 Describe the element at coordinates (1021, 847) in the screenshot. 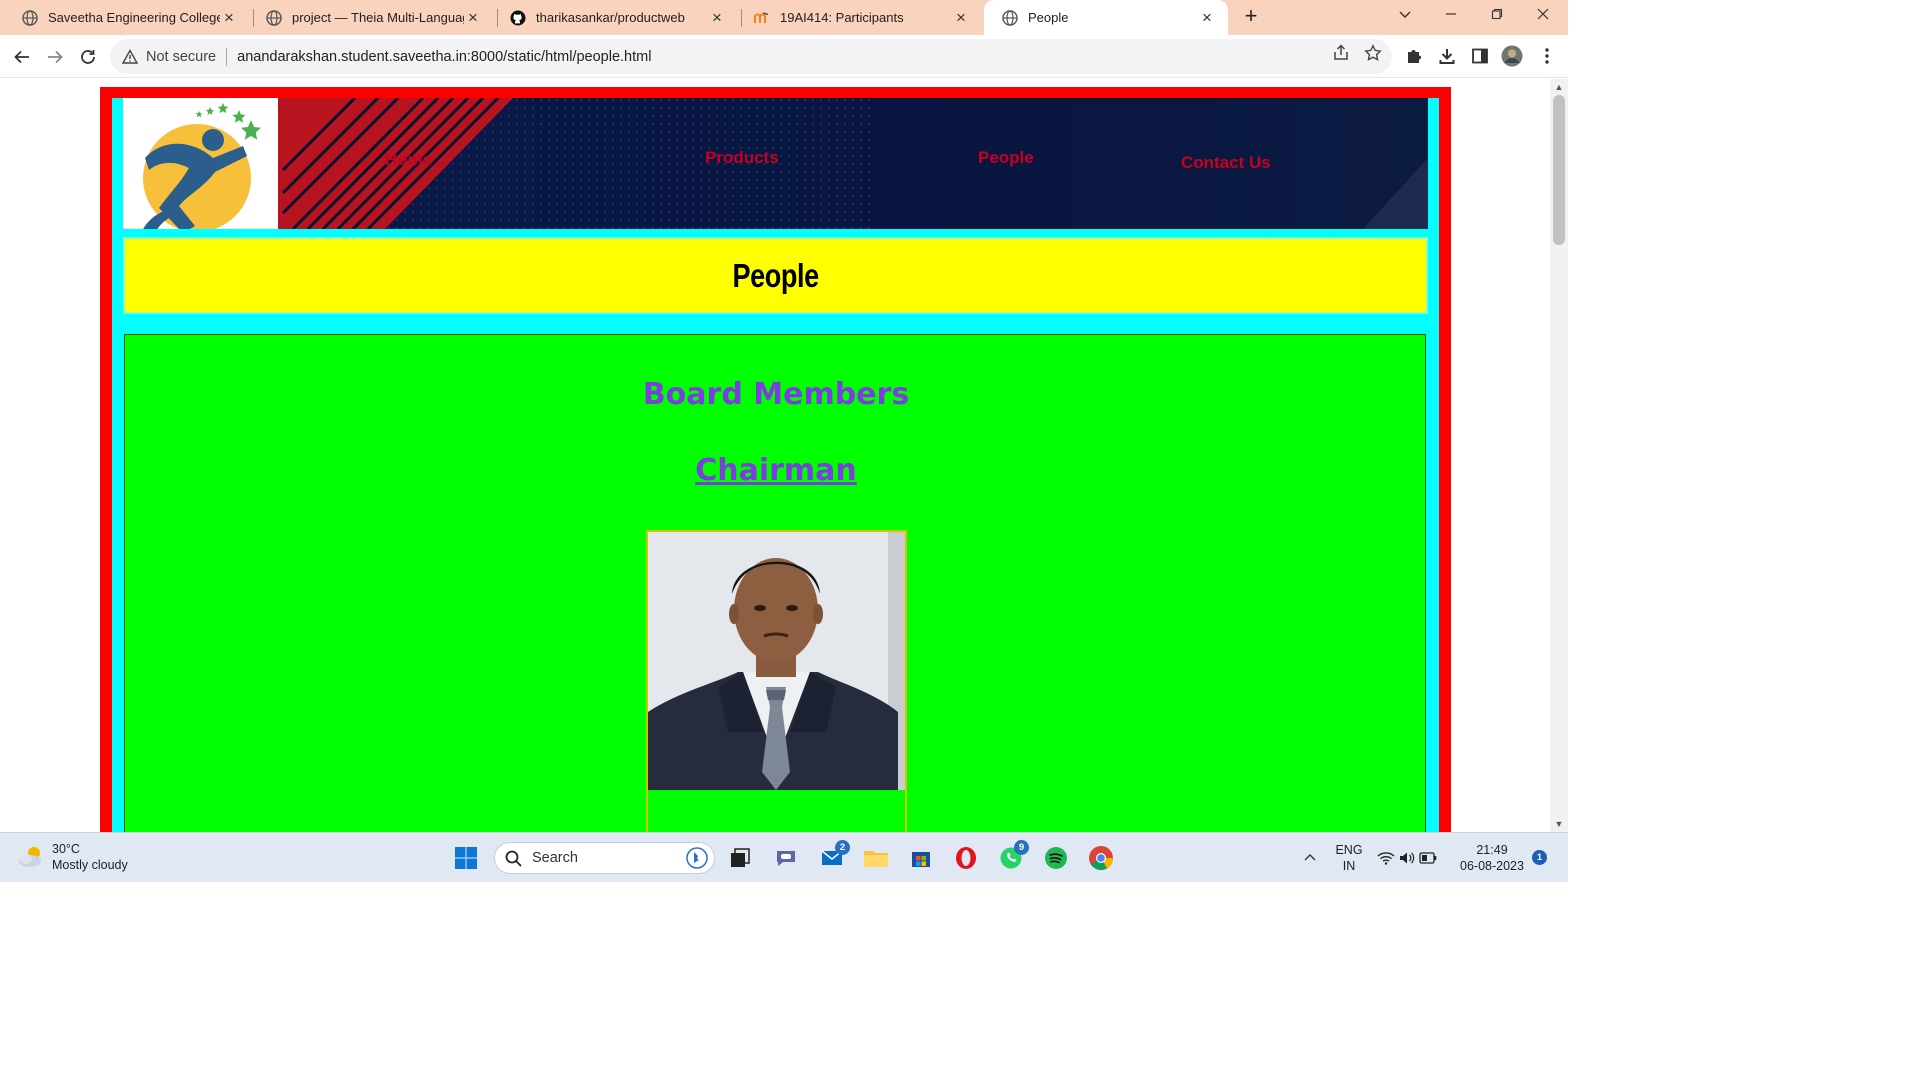

I see `whatsapp-badge: 9` at that location.